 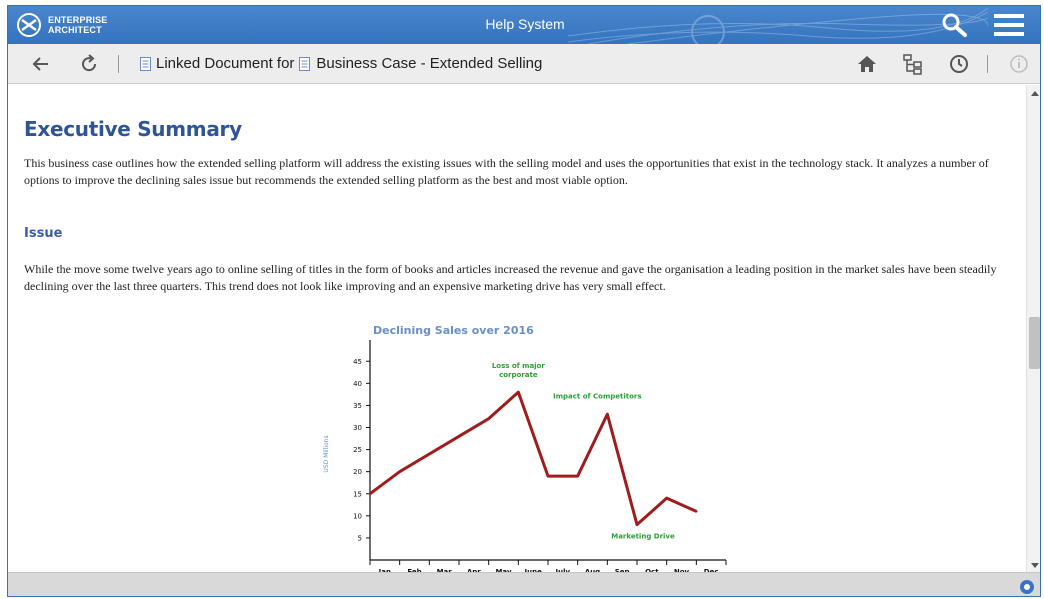 I want to click on page-title: Executive Summary, so click(x=133, y=129).